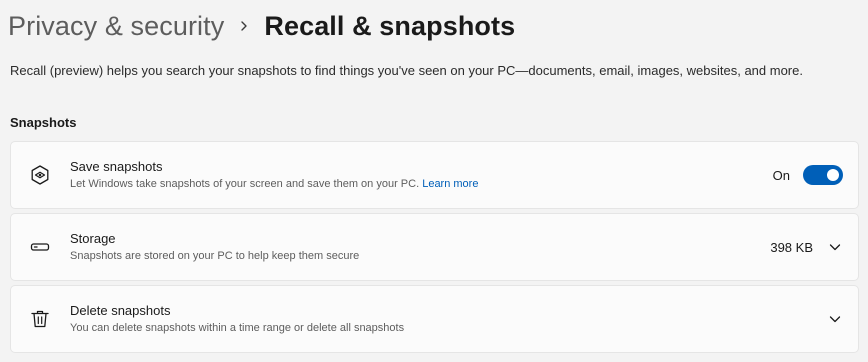  What do you see at coordinates (43, 122) in the screenshot?
I see `section-title-snapshots: Snapshots` at bounding box center [43, 122].